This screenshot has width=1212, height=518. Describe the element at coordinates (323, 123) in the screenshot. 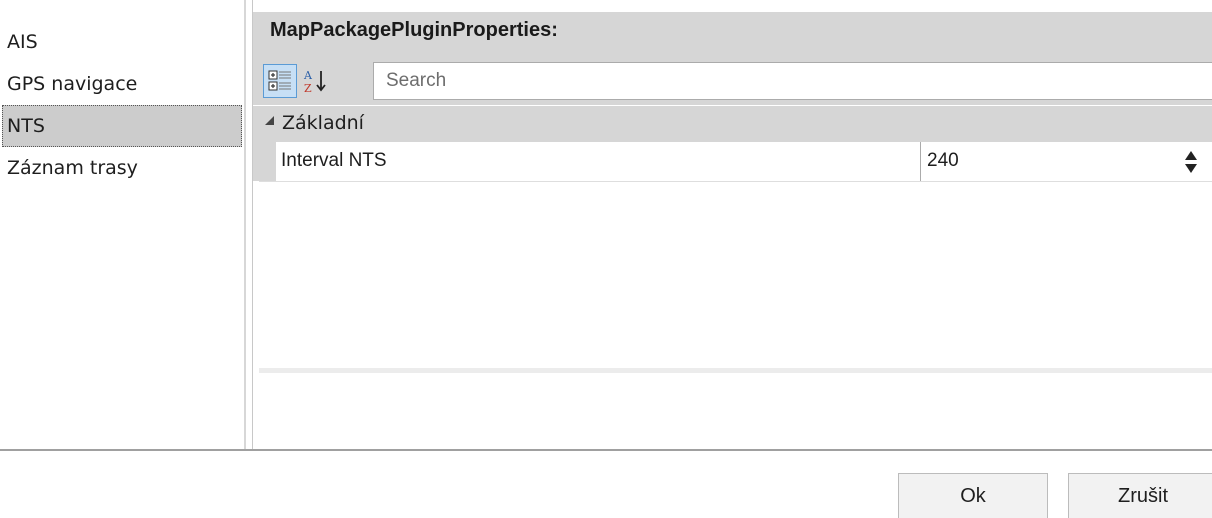

I see `category-label: Základní` at that location.